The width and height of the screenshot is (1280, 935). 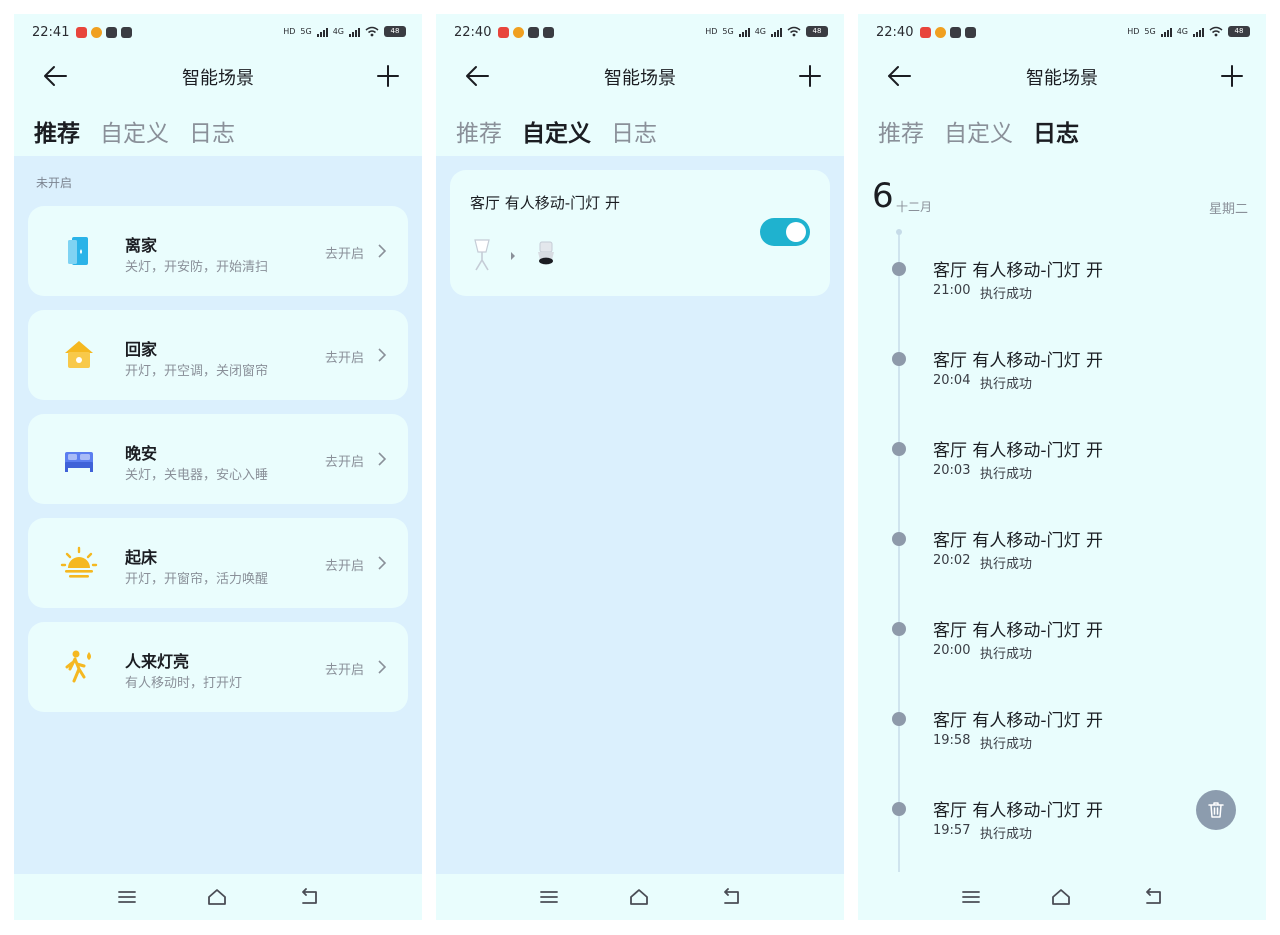 I want to click on log-entry: 客厅 有人移动-门灯 开 20:02 执行成功, so click(x=1062, y=556).